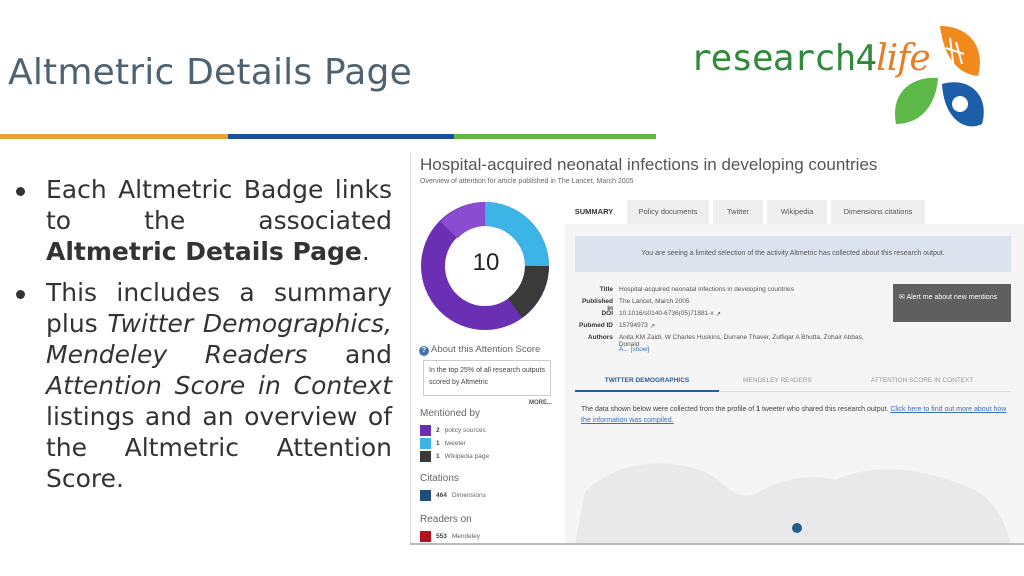 This screenshot has height=576, width=1024. Describe the element at coordinates (738, 212) in the screenshot. I see `tab-twitter: Twitter` at that location.